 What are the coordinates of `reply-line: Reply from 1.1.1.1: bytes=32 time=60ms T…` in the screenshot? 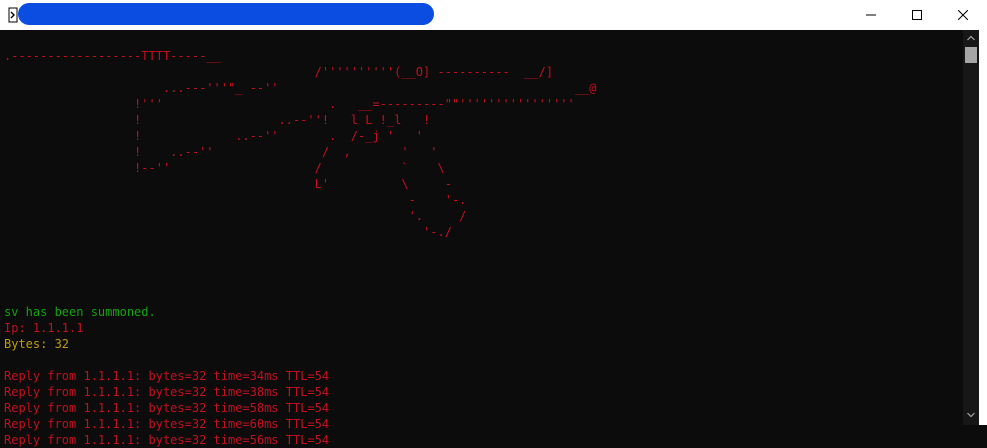 It's located at (167, 424).